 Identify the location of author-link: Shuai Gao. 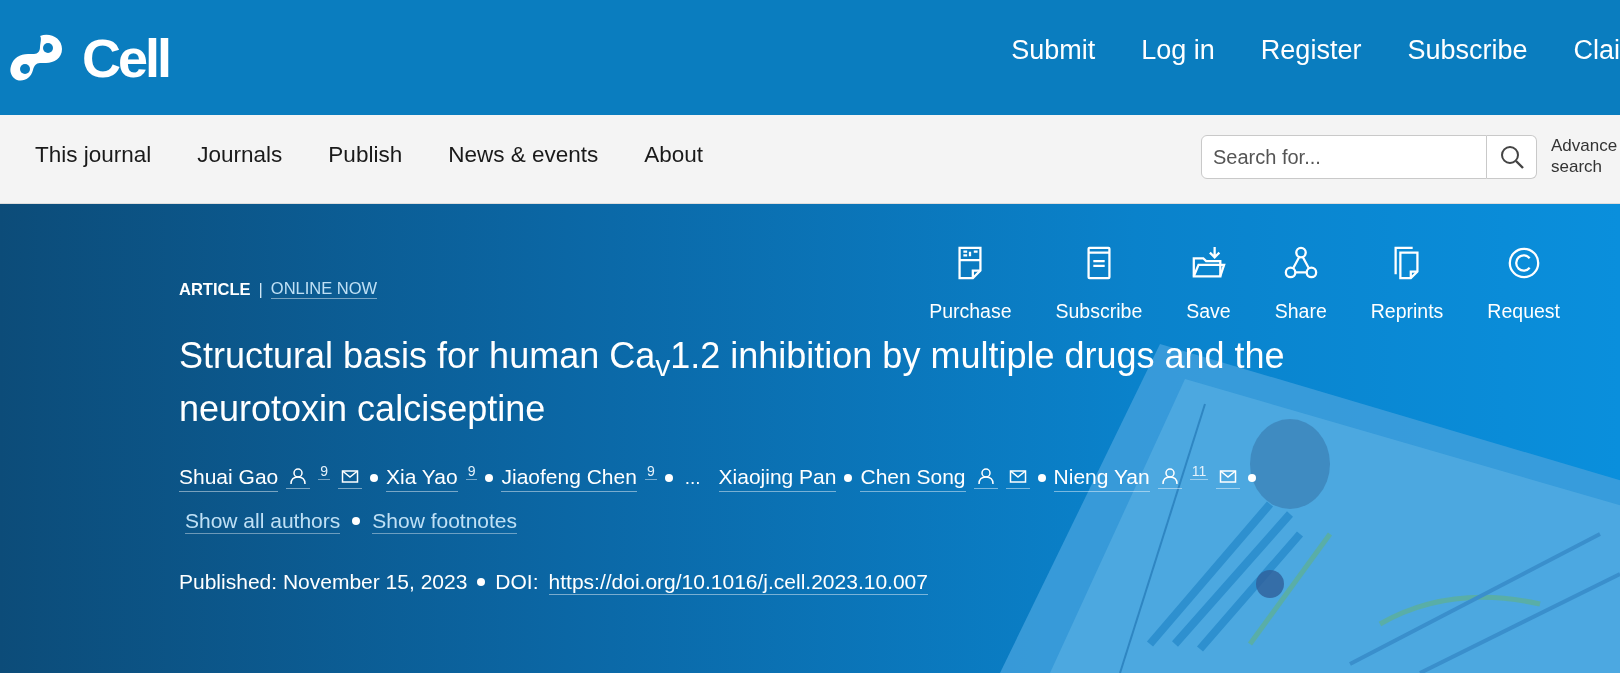
(229, 478).